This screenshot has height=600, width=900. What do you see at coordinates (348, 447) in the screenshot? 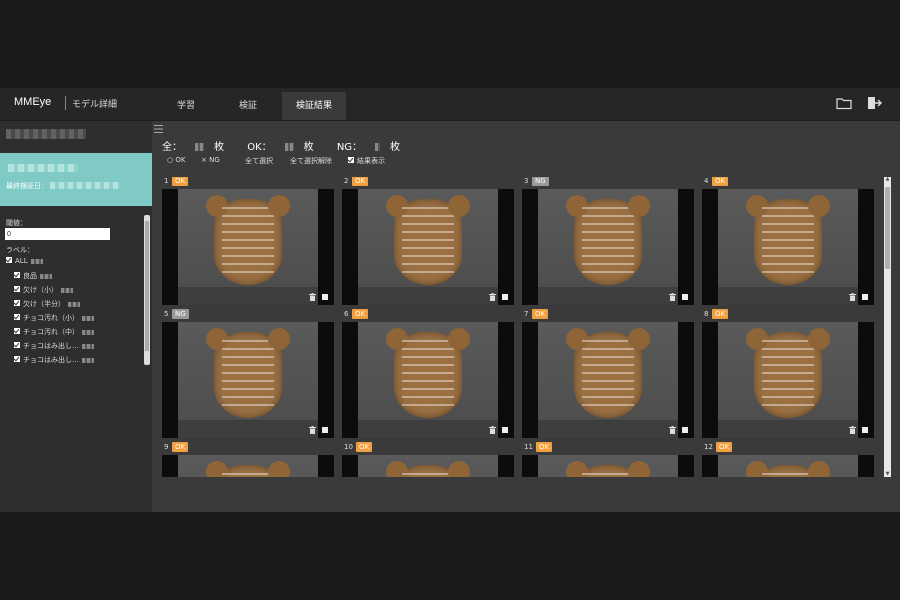
I see `card-number: 10` at bounding box center [348, 447].